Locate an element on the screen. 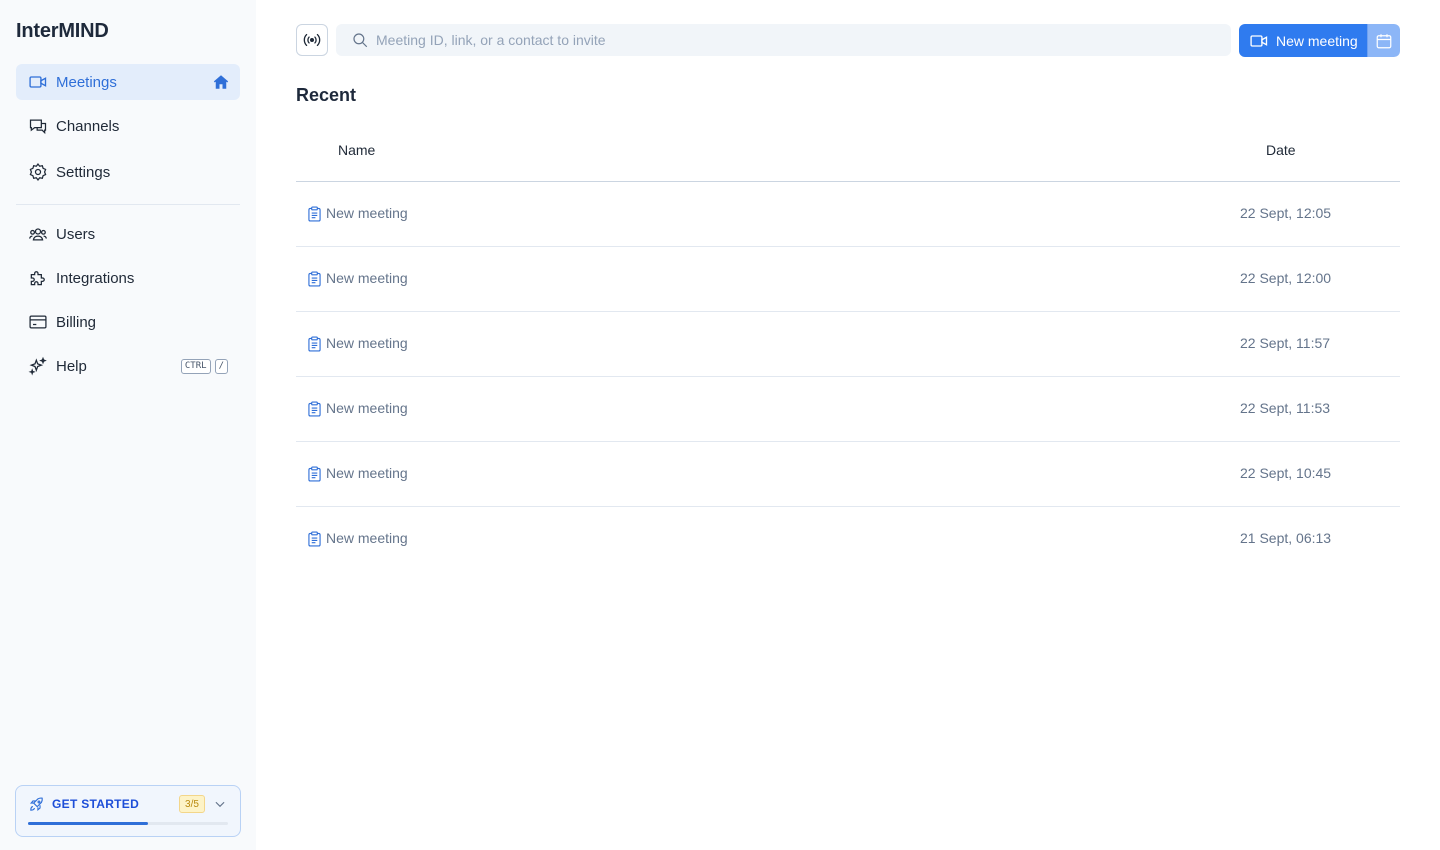 The image size is (1440, 850). section-title: Recent is located at coordinates (326, 95).